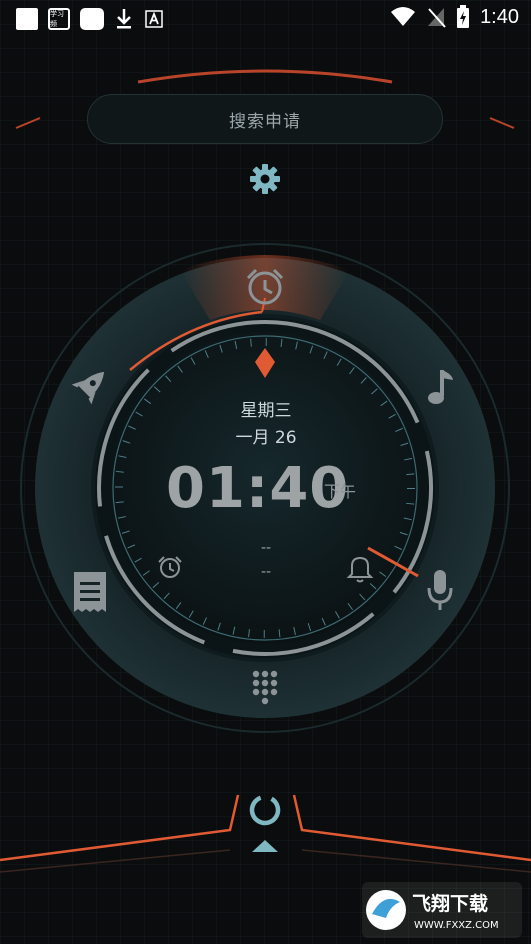  I want to click on watermark-logo: 飞翔下载 WWW.FXXZ.COM, so click(442, 910).